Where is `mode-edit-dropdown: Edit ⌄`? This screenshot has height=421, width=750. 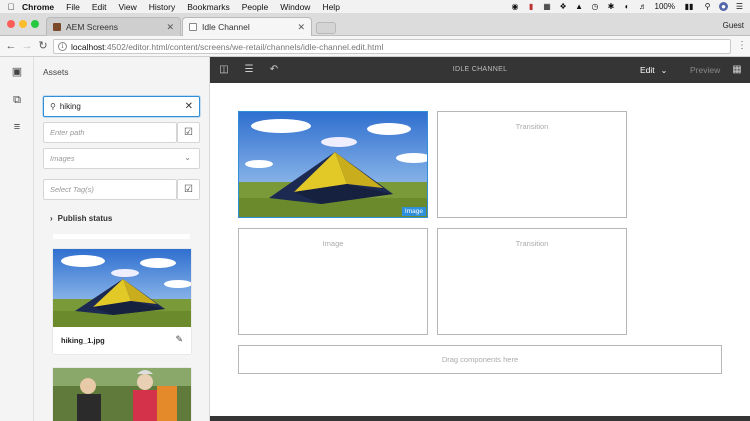
mode-edit-dropdown: Edit ⌄ is located at coordinates (653, 70).